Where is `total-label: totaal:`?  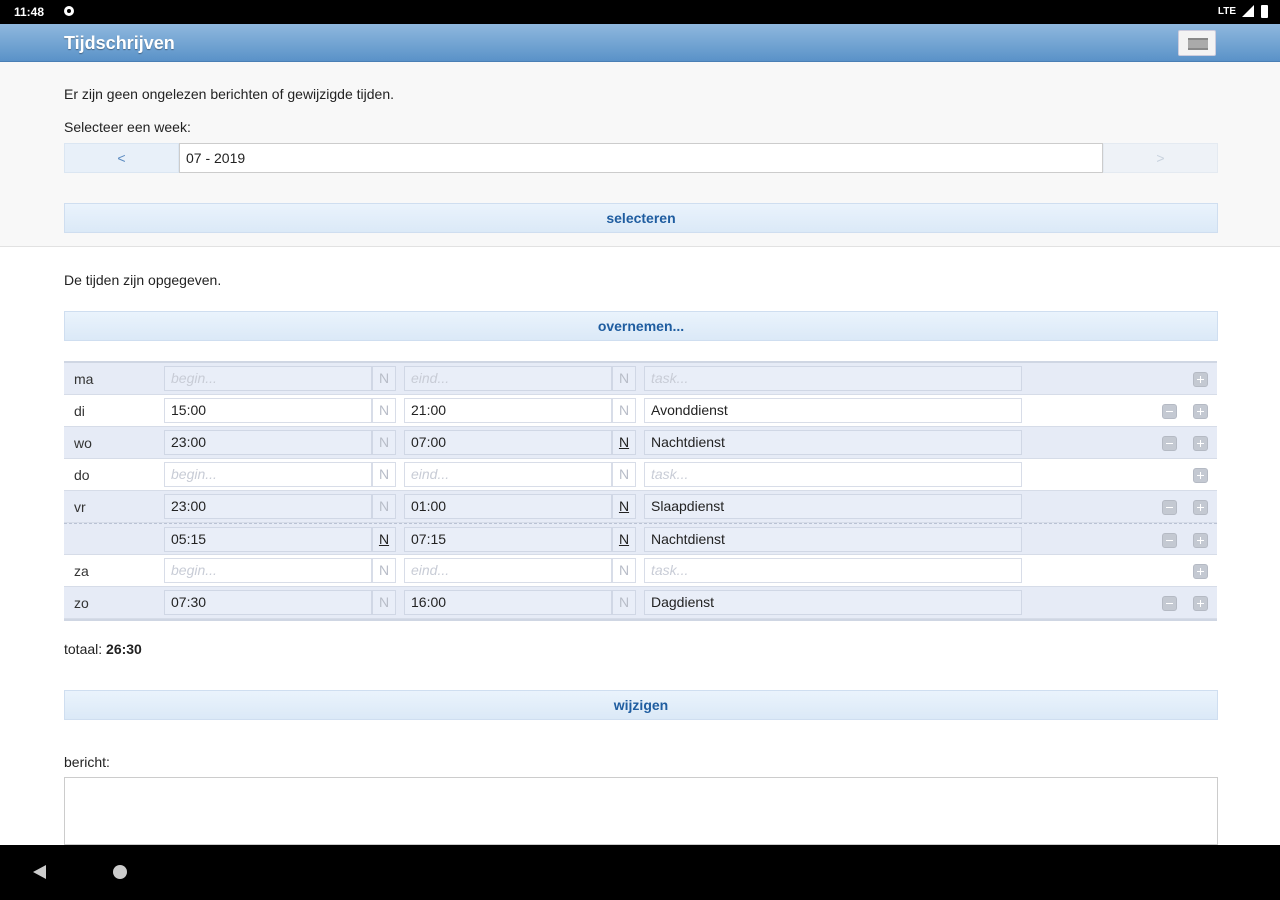 total-label: totaal: is located at coordinates (83, 649).